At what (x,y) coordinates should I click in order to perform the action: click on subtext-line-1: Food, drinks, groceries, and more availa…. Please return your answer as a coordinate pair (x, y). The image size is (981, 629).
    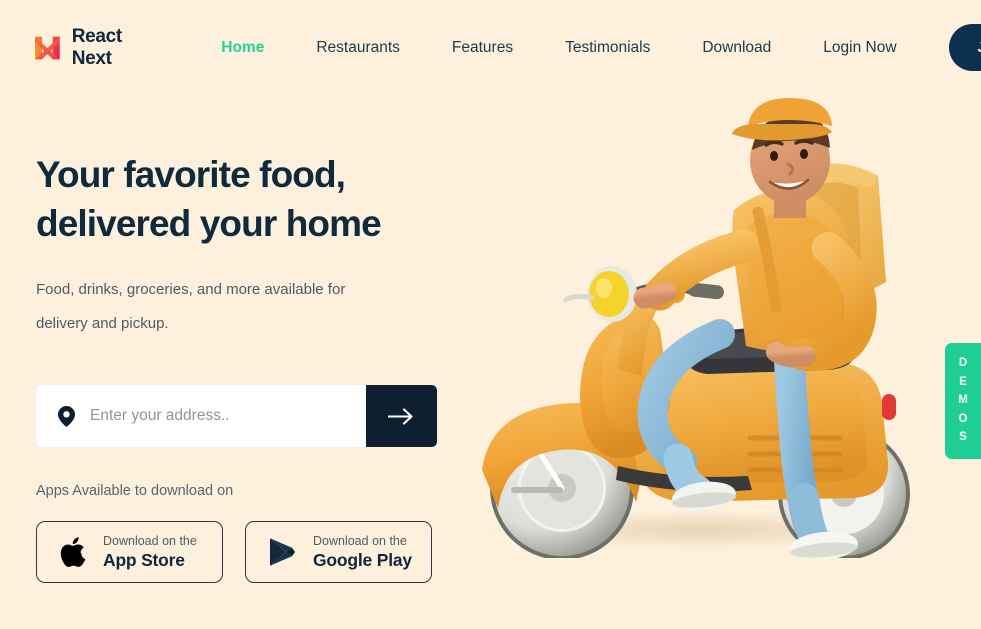
    Looking at the image, I should click on (191, 289).